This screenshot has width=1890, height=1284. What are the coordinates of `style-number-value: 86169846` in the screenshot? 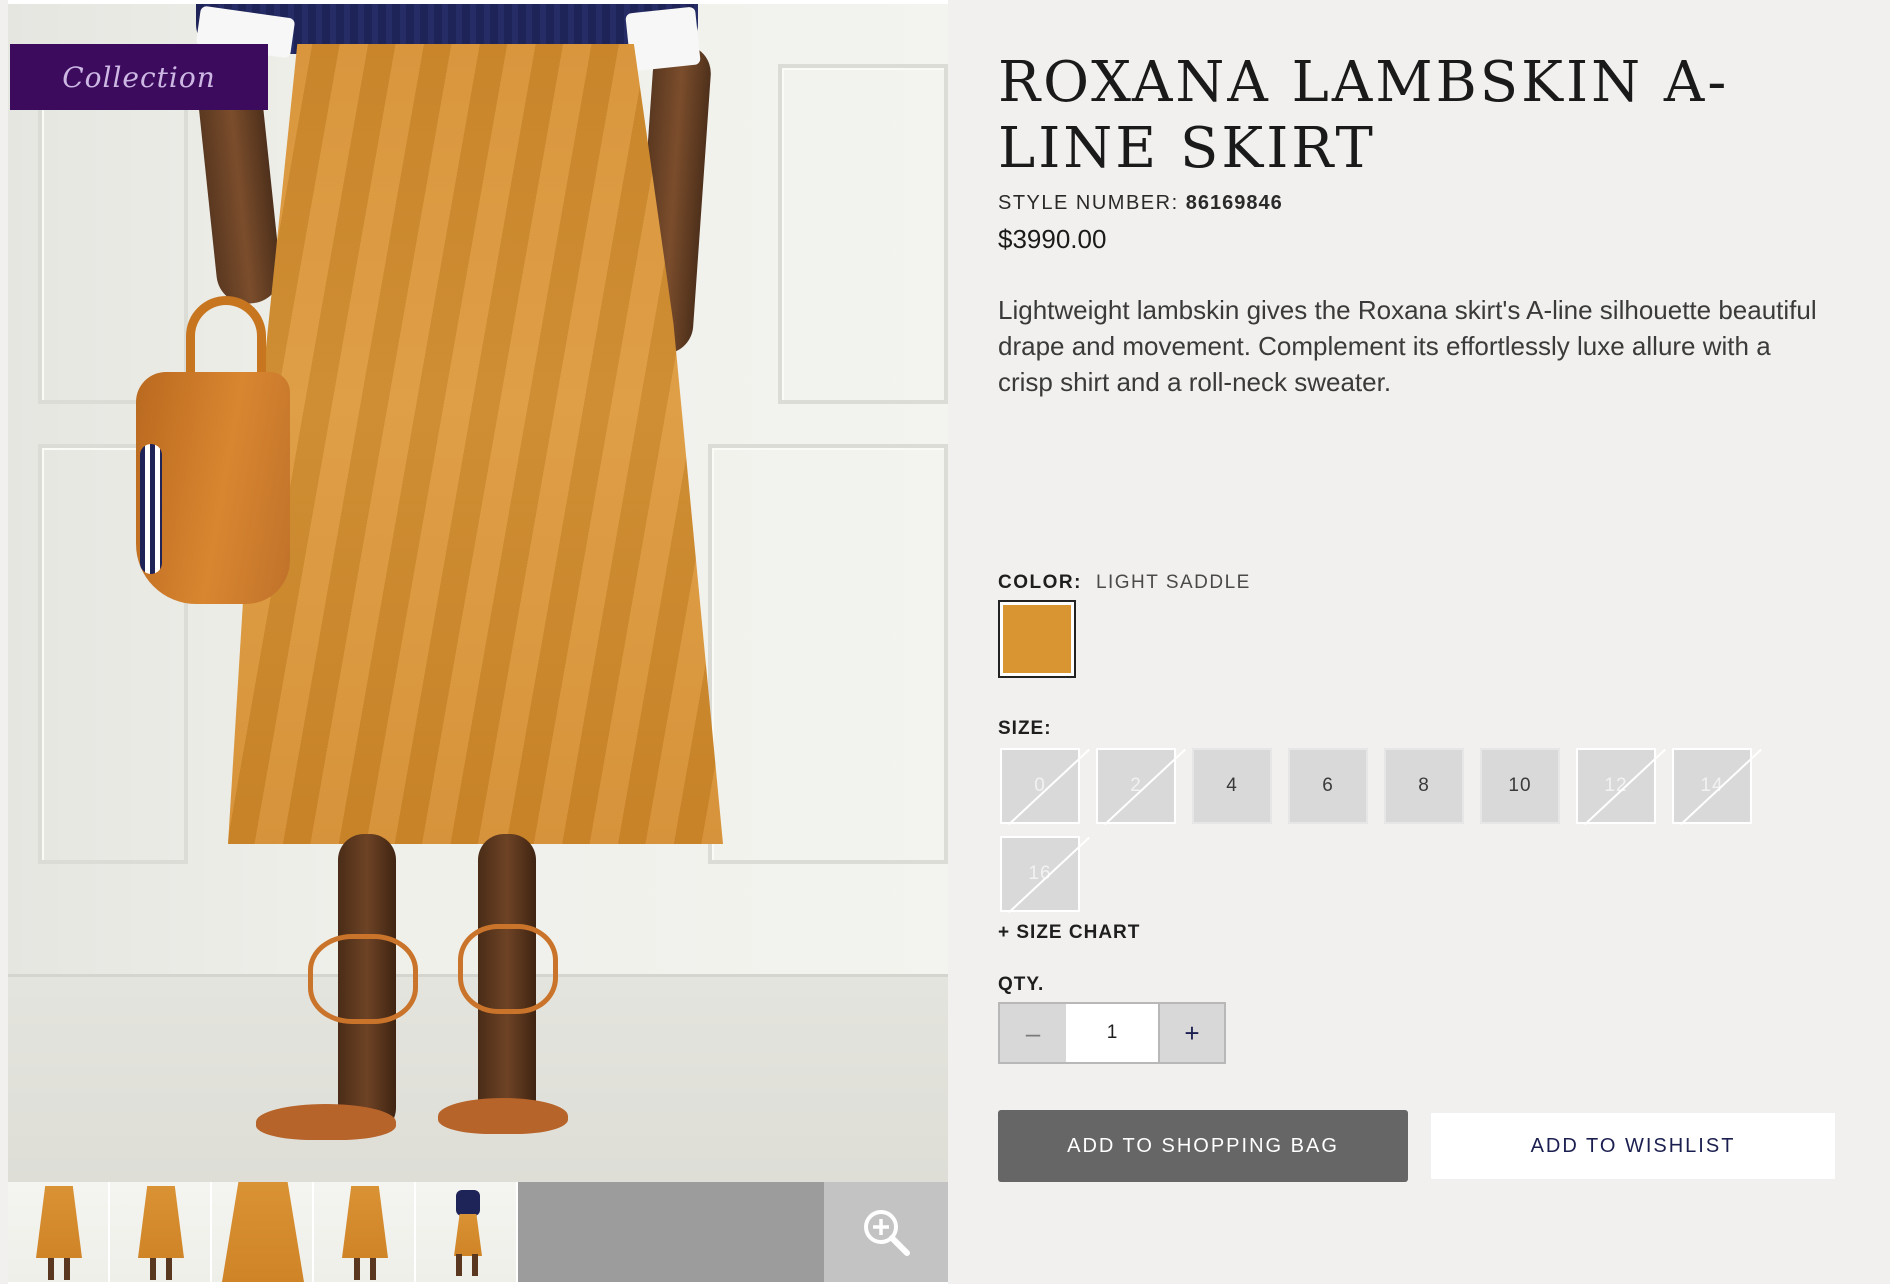 It's located at (1234, 203).